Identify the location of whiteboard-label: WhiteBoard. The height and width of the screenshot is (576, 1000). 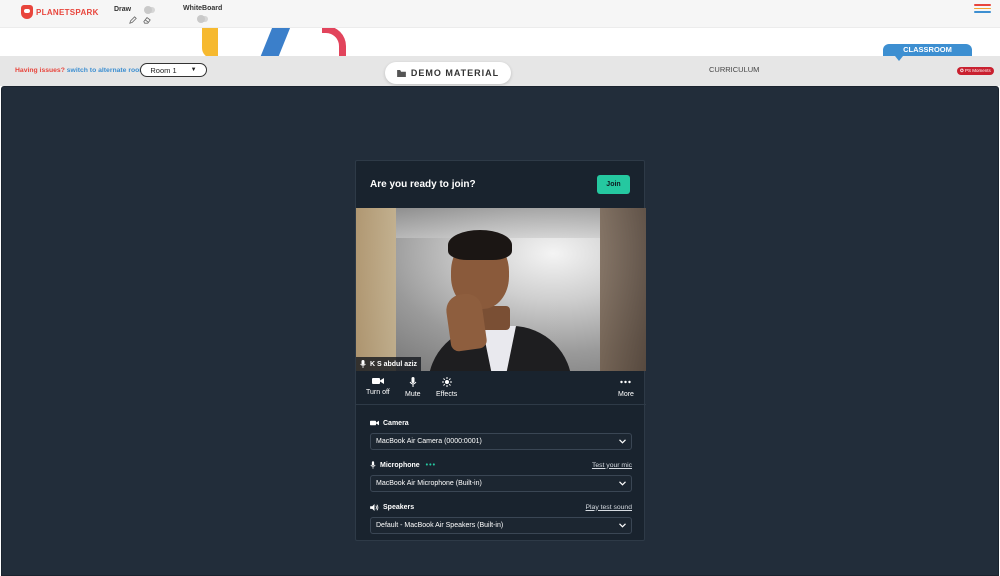
(203, 8).